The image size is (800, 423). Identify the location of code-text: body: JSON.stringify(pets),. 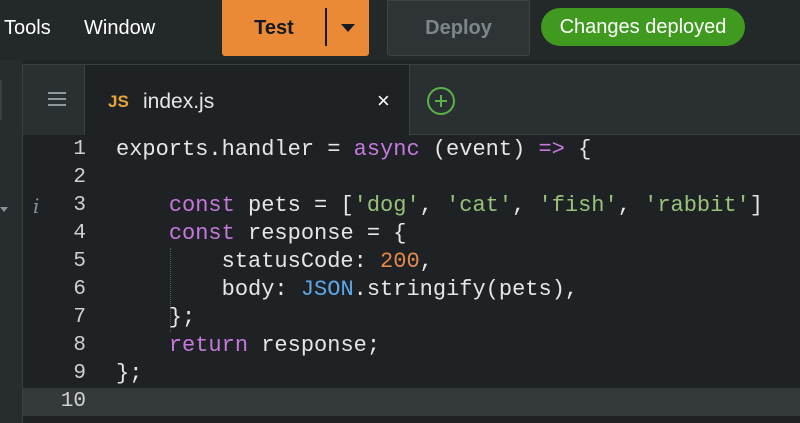
(347, 289).